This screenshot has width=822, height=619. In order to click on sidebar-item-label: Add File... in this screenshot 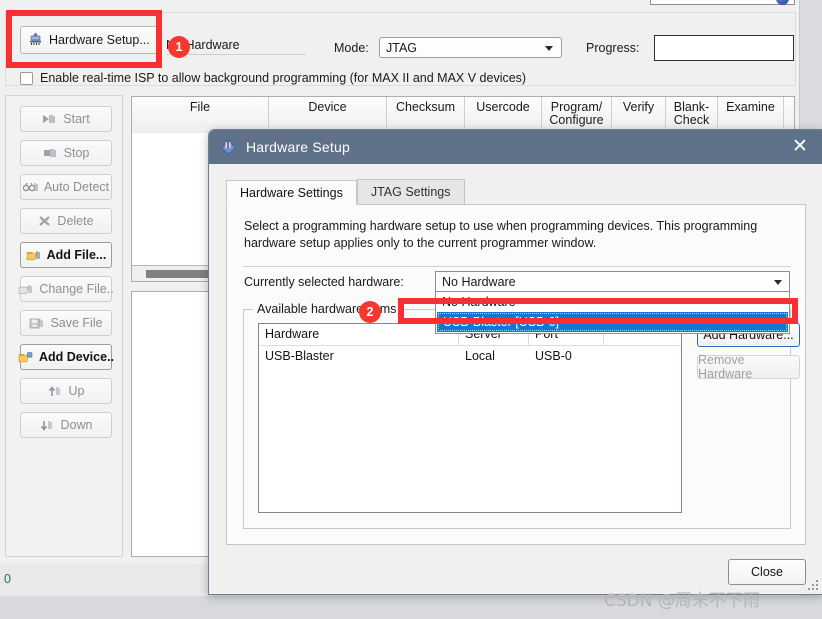, I will do `click(76, 255)`.